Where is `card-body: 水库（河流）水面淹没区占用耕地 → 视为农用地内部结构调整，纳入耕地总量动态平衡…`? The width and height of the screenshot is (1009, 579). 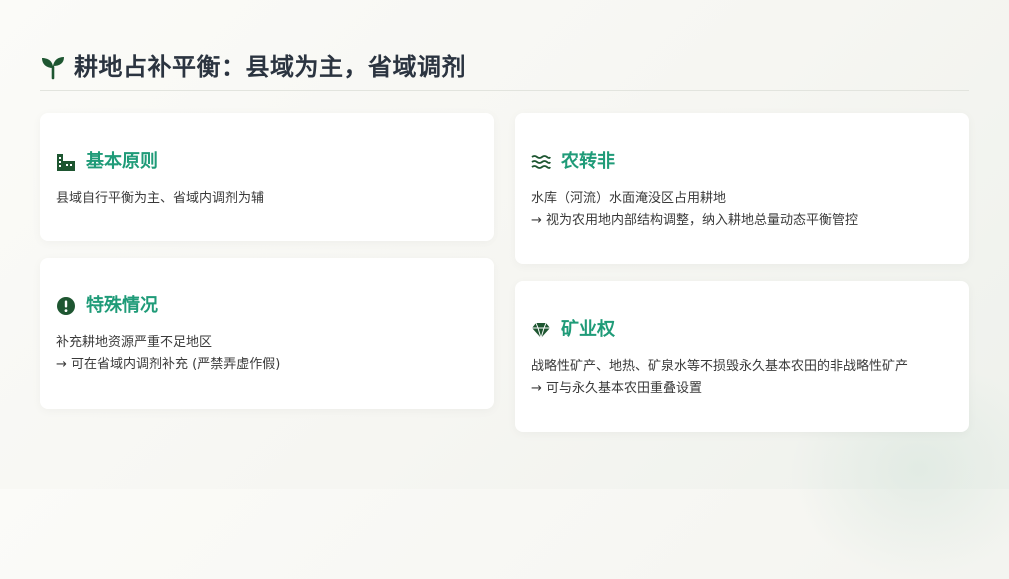
card-body: 水库（河流）水面淹没区占用耕地 → 视为农用地内部结构调整，纳入耕地总量动态平衡… is located at coordinates (742, 210).